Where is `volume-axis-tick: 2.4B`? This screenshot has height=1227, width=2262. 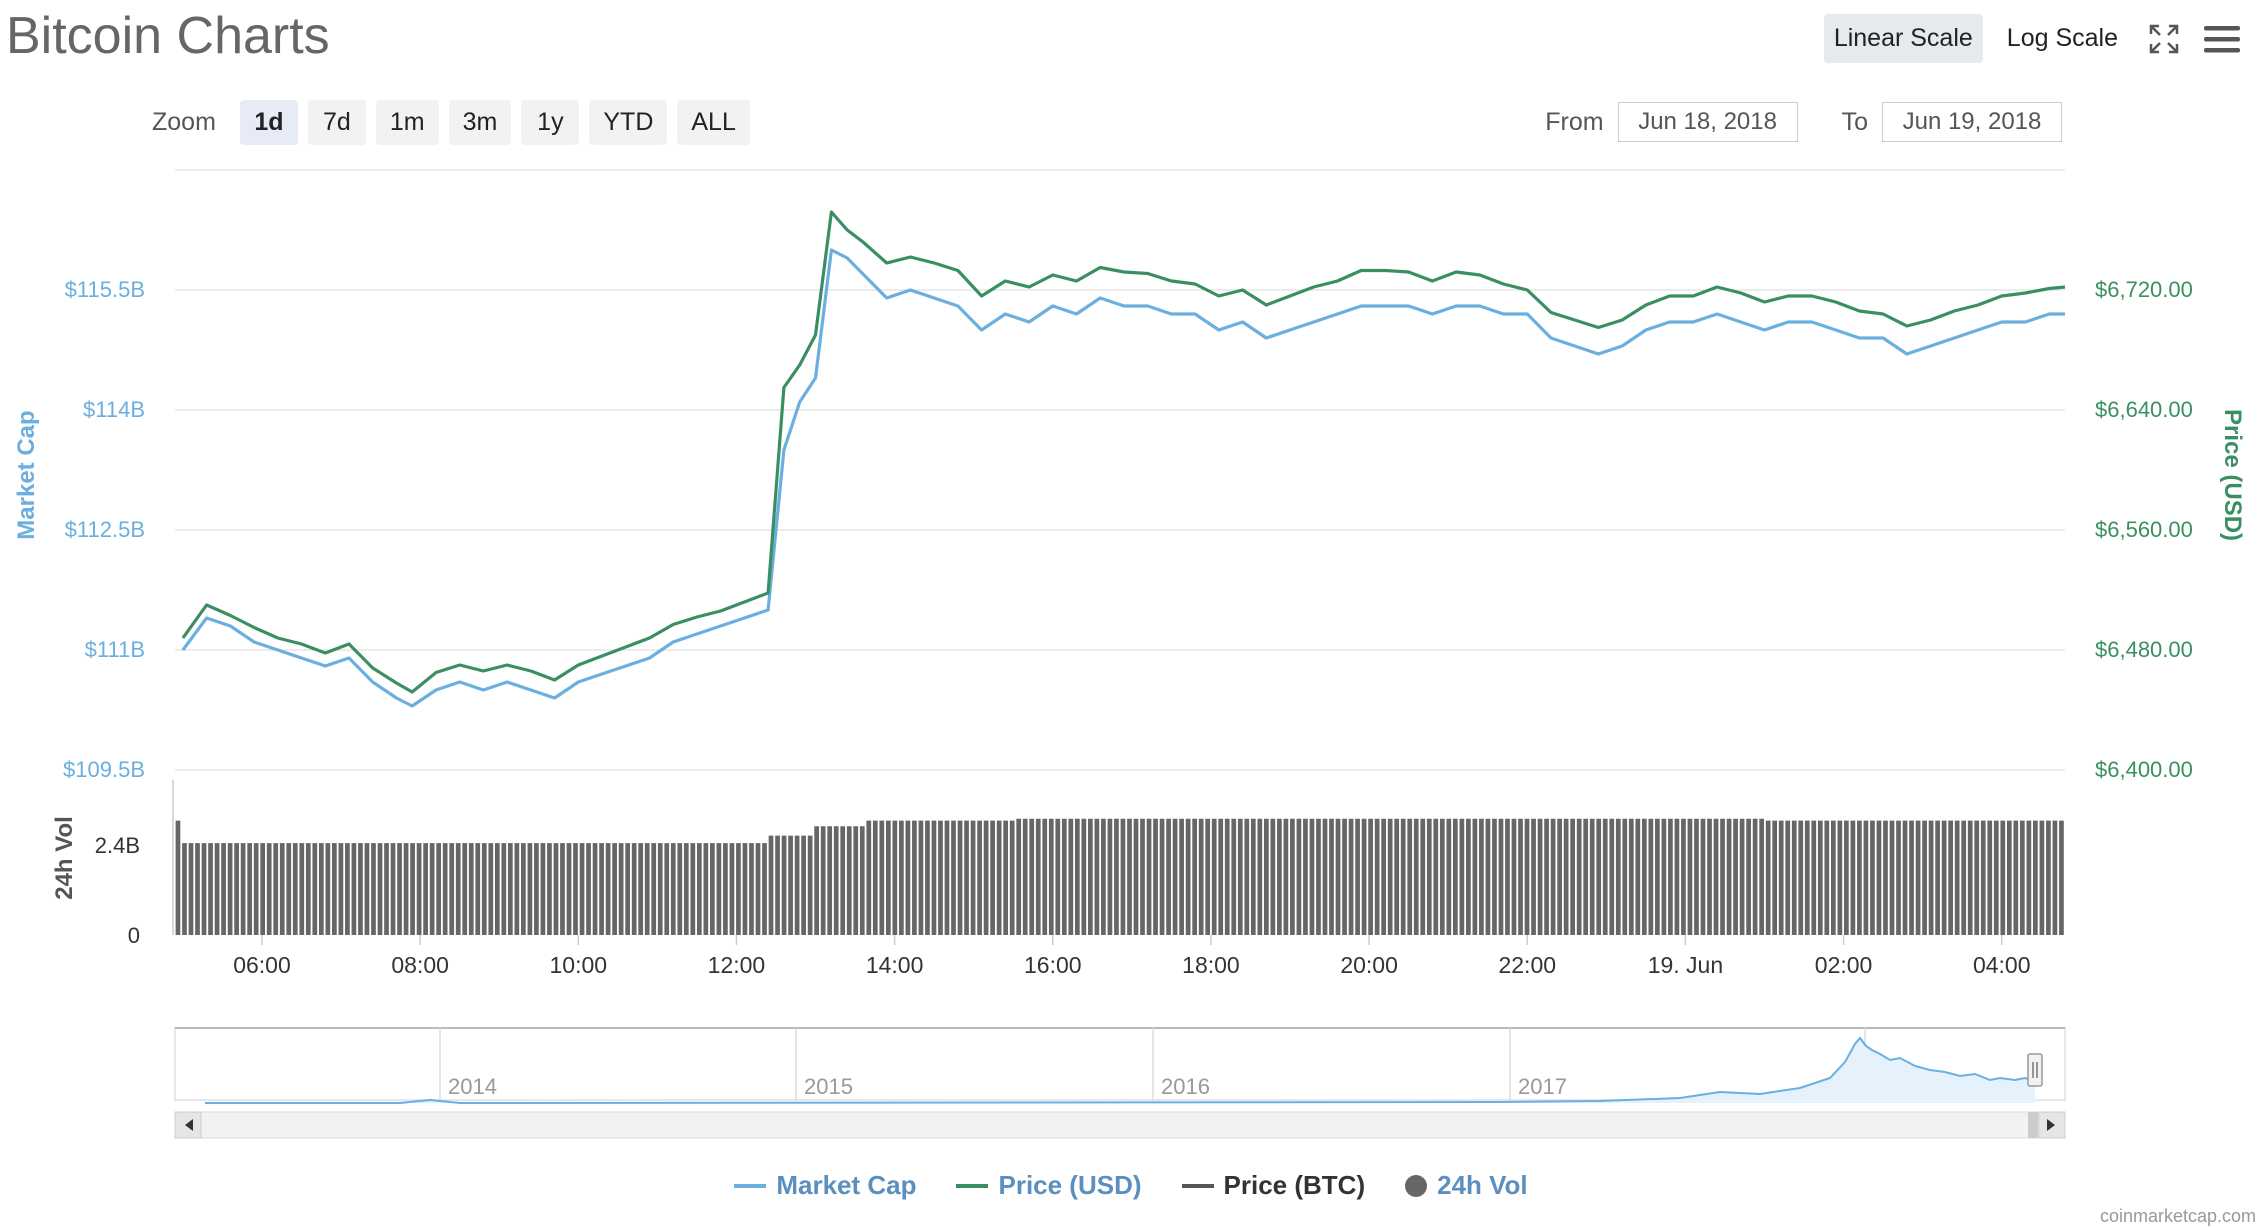
volume-axis-tick: 2.4B is located at coordinates (117, 845).